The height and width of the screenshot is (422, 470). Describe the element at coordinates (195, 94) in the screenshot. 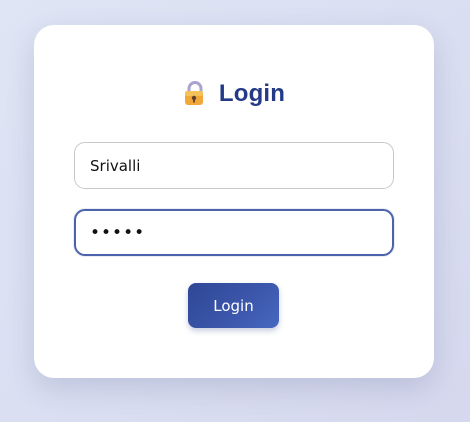

I see `lock-icon` at that location.